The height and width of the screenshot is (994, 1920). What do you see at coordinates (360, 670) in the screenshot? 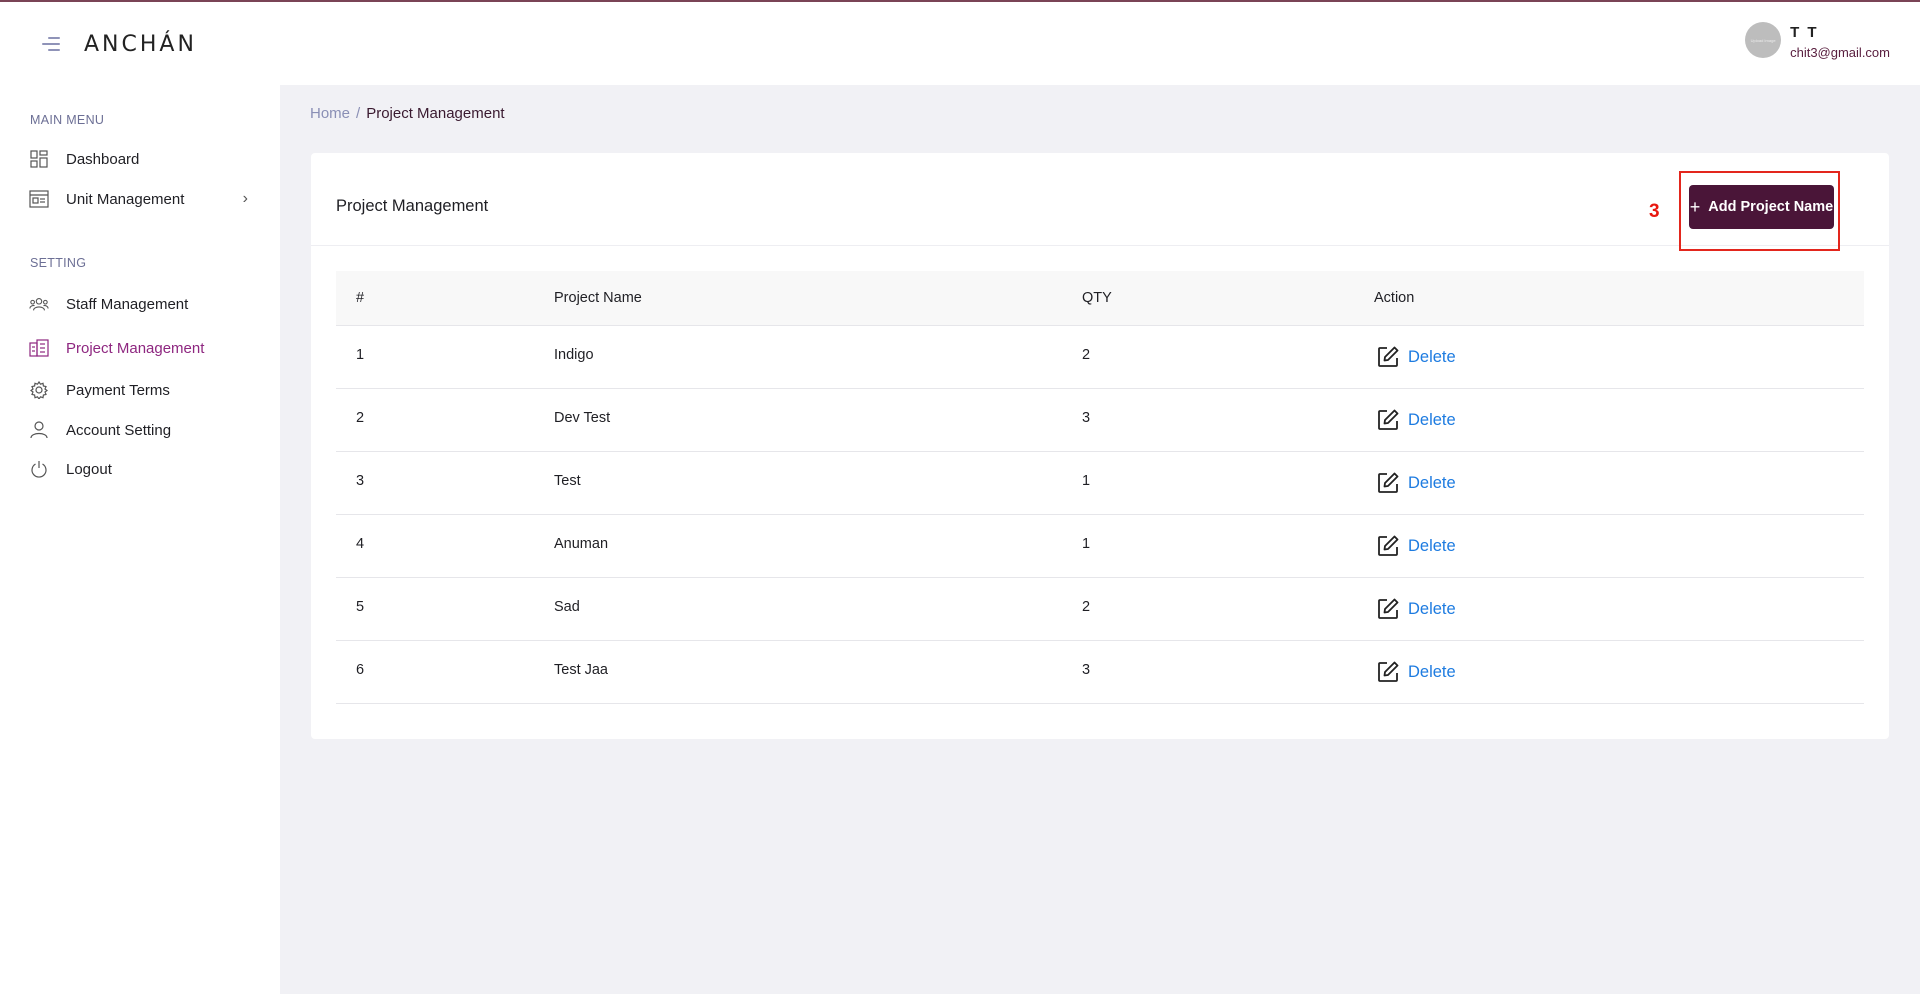
I see `row-number: 6` at bounding box center [360, 670].